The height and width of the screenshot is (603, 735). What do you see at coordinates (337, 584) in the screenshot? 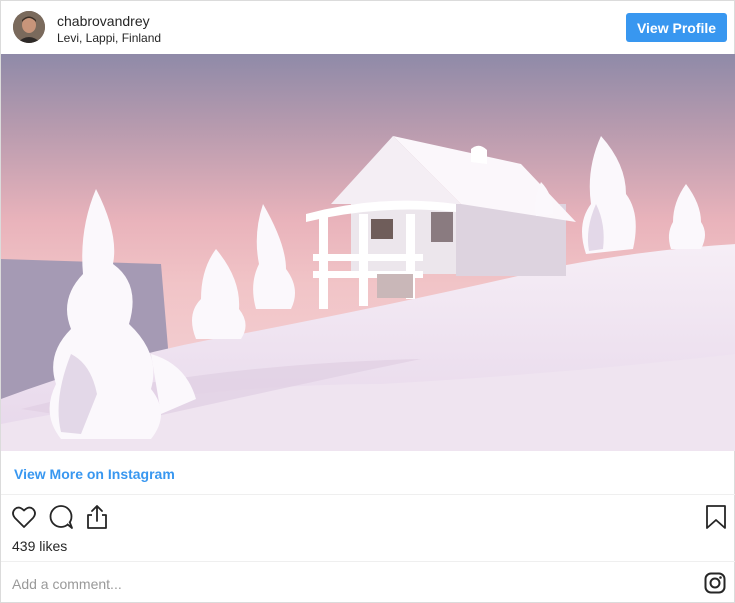
I see `comment-input` at bounding box center [337, 584].